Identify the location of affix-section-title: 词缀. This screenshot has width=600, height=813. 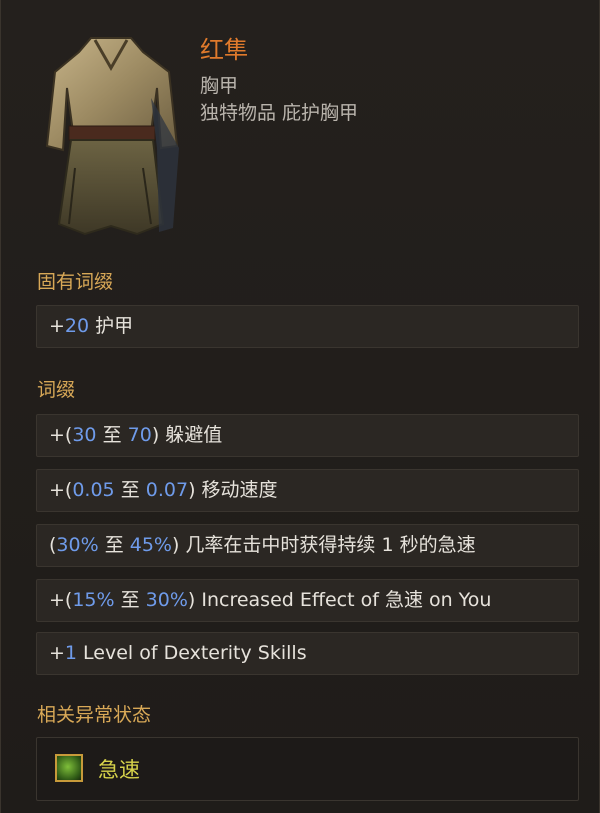
(56, 390).